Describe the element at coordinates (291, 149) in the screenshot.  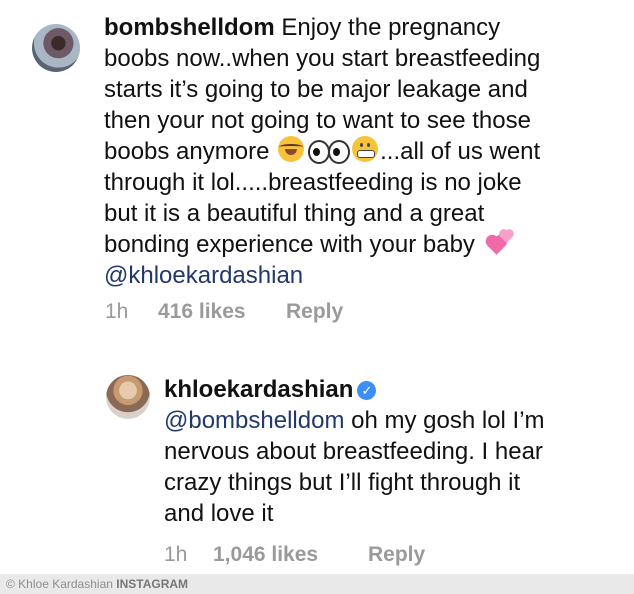
I see `laughing-crying-emoji-icon` at that location.